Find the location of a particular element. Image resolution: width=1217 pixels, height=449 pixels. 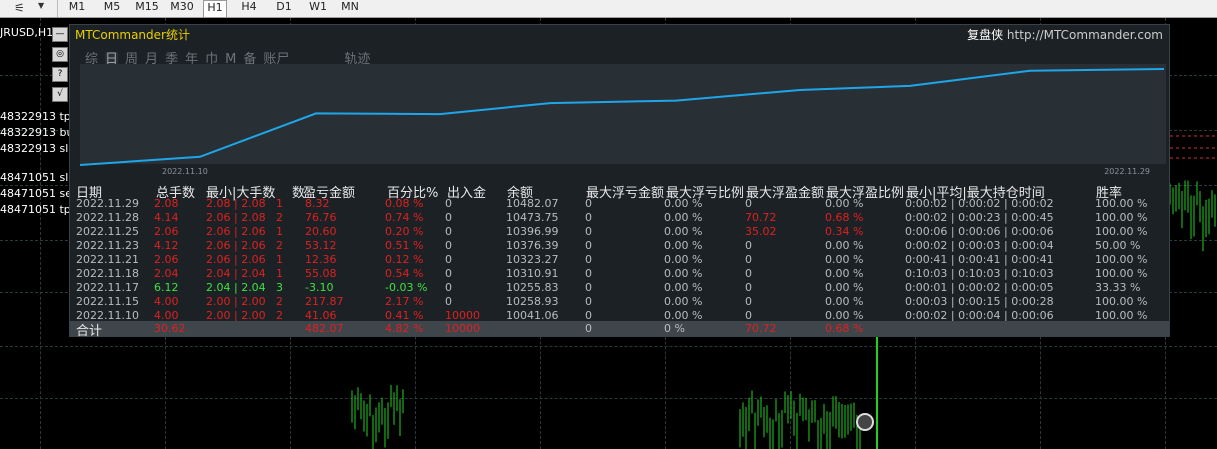

total-mfp: 70.72 is located at coordinates (761, 328).